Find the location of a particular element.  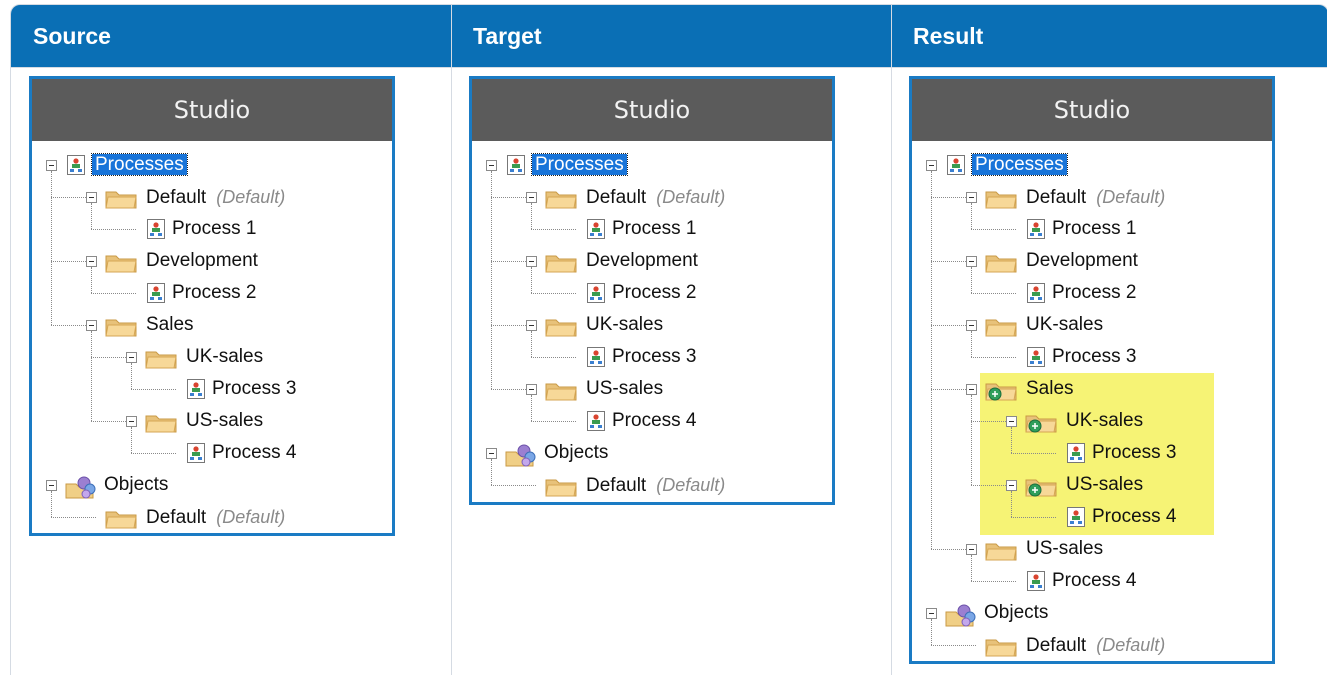

column-header-target: Target is located at coordinates (671, 36).